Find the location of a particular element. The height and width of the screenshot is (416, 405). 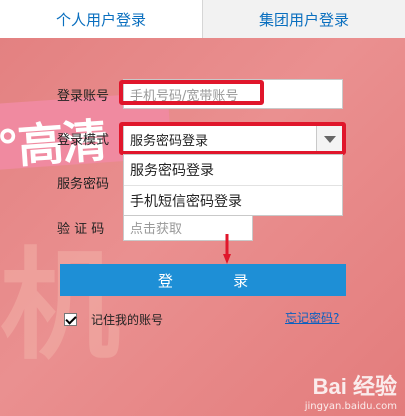

account-label: 登录账号 is located at coordinates (83, 96).